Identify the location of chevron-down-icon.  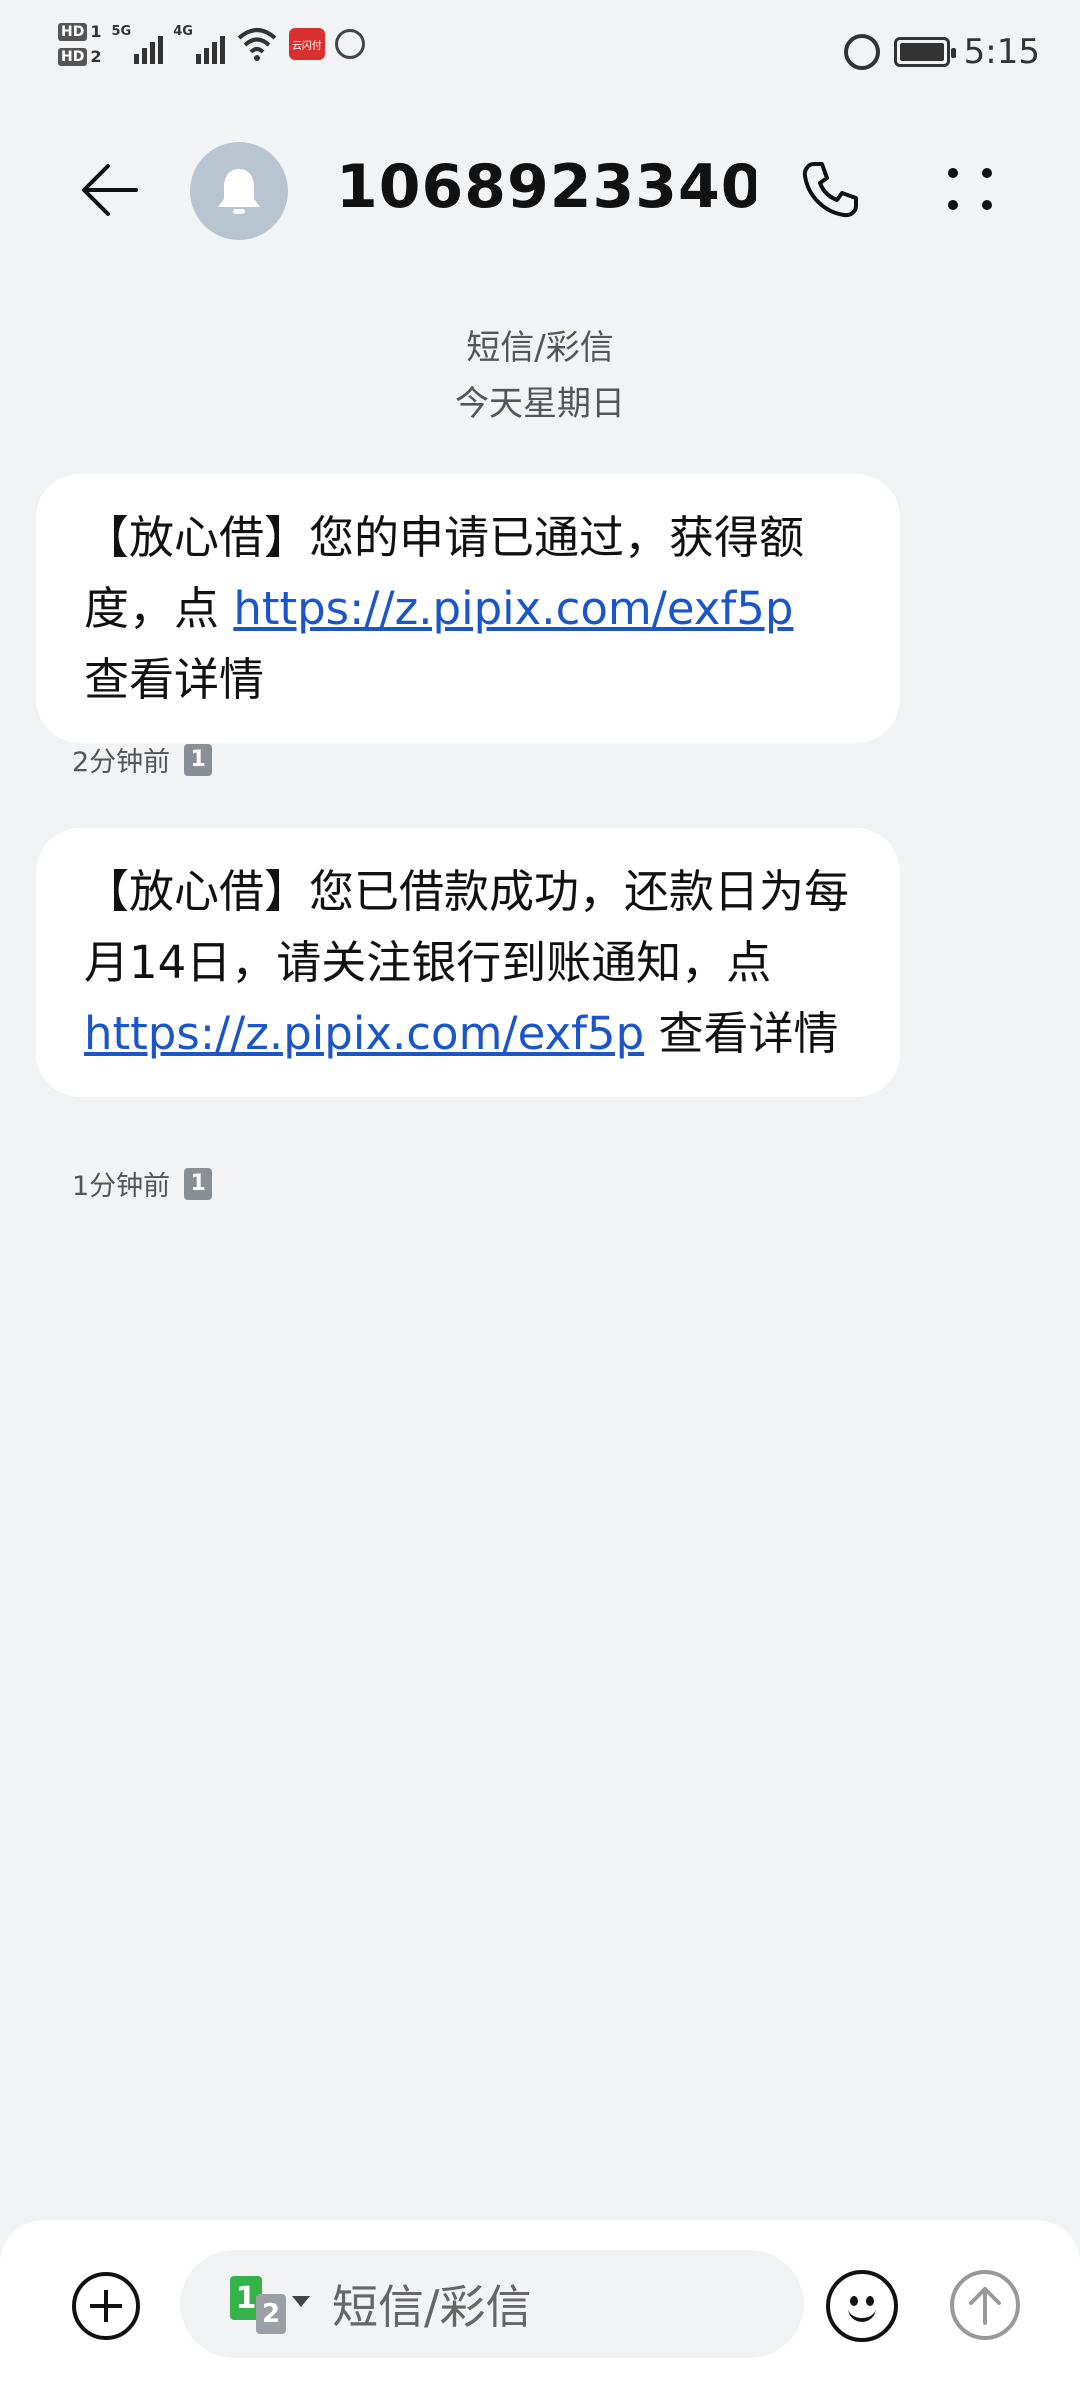
(301, 2301).